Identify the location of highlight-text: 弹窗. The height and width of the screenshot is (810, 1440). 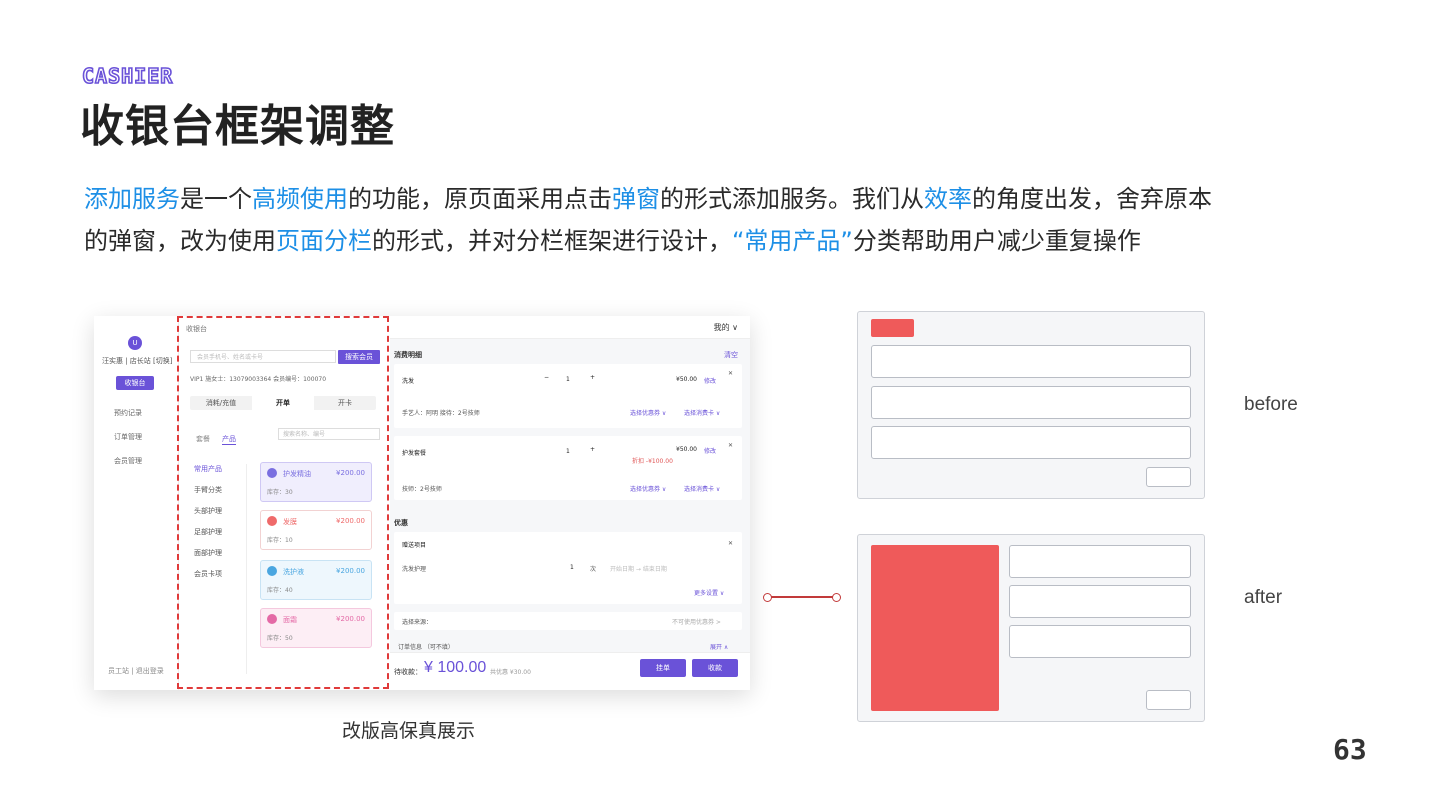
(636, 199).